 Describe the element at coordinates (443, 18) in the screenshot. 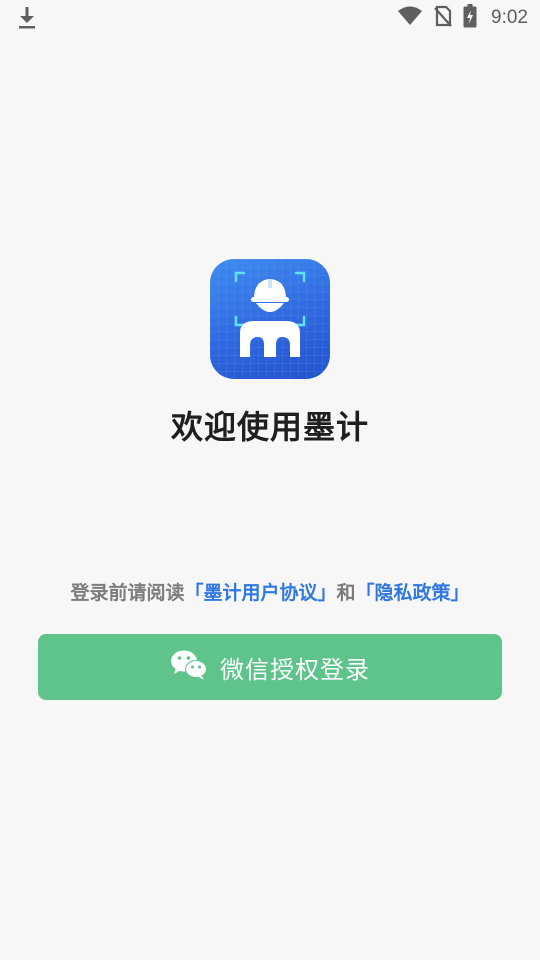

I see `no-sim-icon` at that location.